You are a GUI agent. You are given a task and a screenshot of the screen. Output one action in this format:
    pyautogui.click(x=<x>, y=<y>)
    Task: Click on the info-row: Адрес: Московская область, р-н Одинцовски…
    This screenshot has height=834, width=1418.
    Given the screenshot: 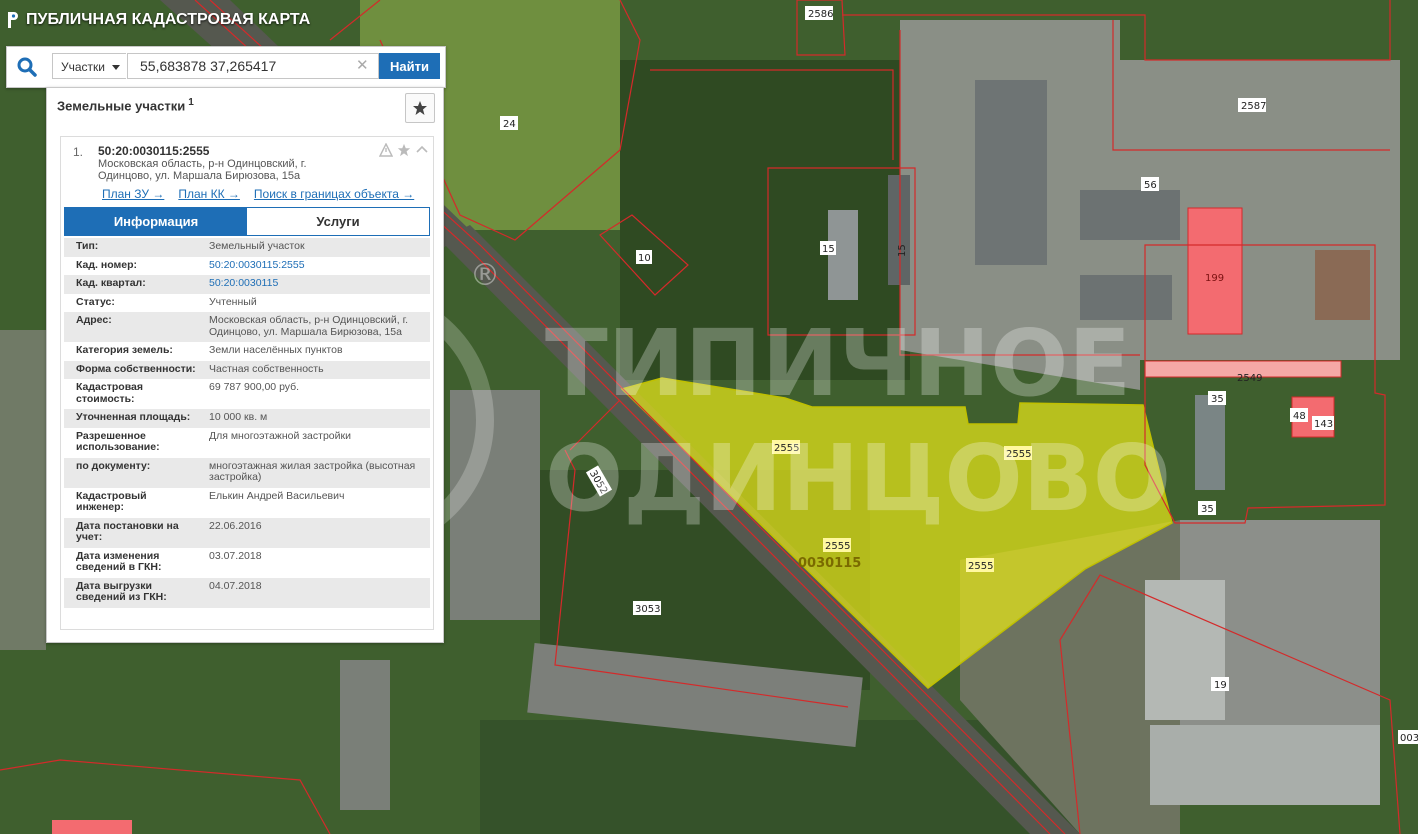 What is the action you would take?
    pyautogui.click(x=247, y=327)
    